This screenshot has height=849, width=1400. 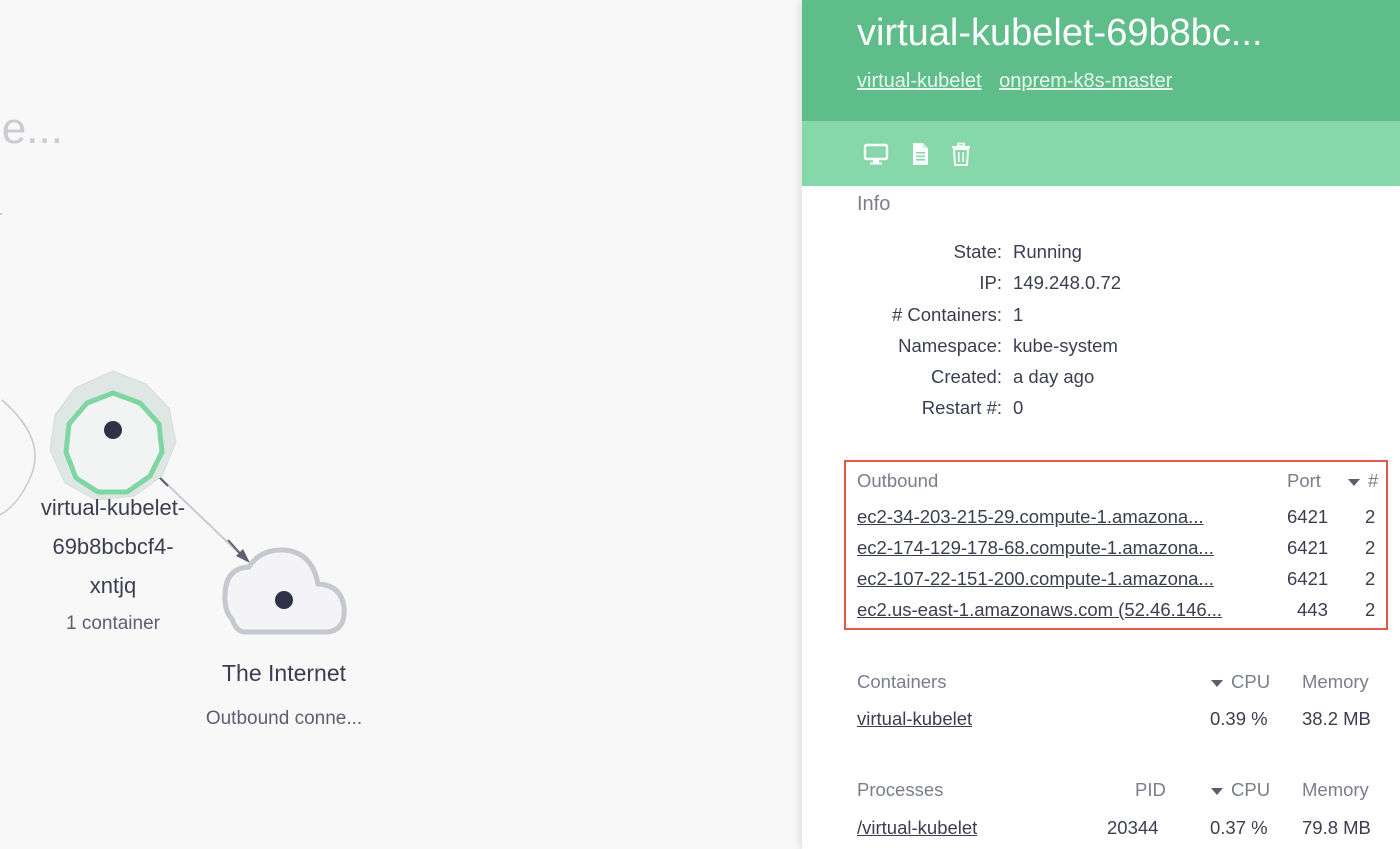 What do you see at coordinates (876, 154) in the screenshot?
I see `monitor-icon` at bounding box center [876, 154].